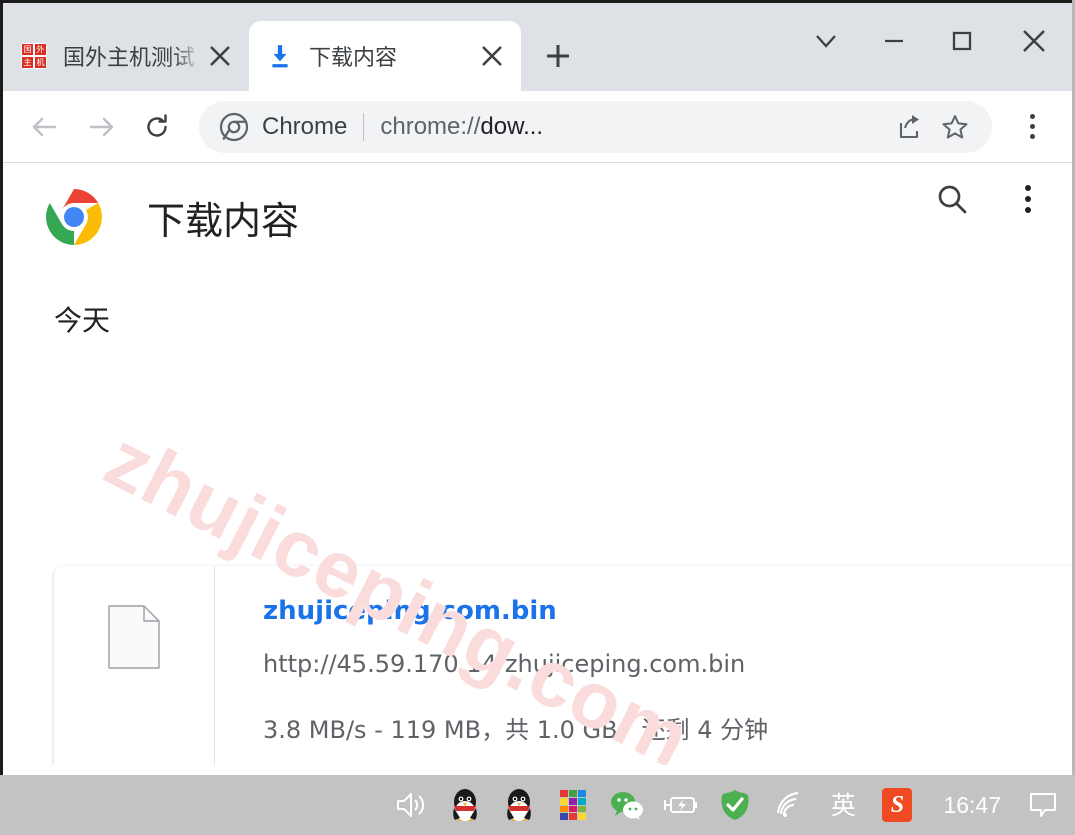 This screenshot has height=835, width=1075. I want to click on omnibox-brand-label: Chrome, so click(305, 126).